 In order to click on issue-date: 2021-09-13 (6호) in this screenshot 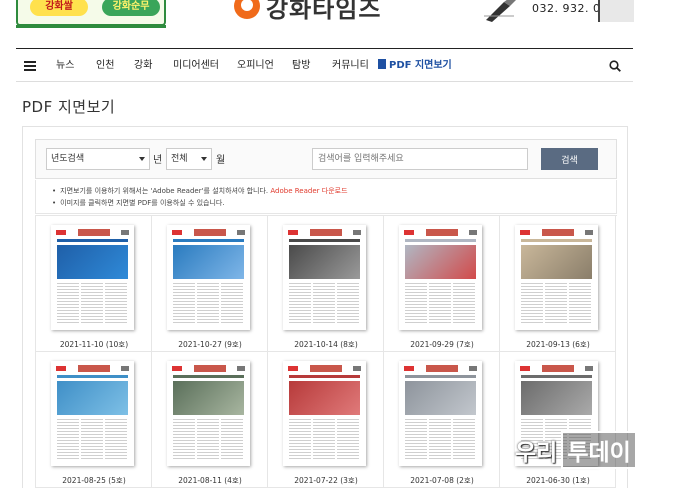, I will do `click(558, 344)`.